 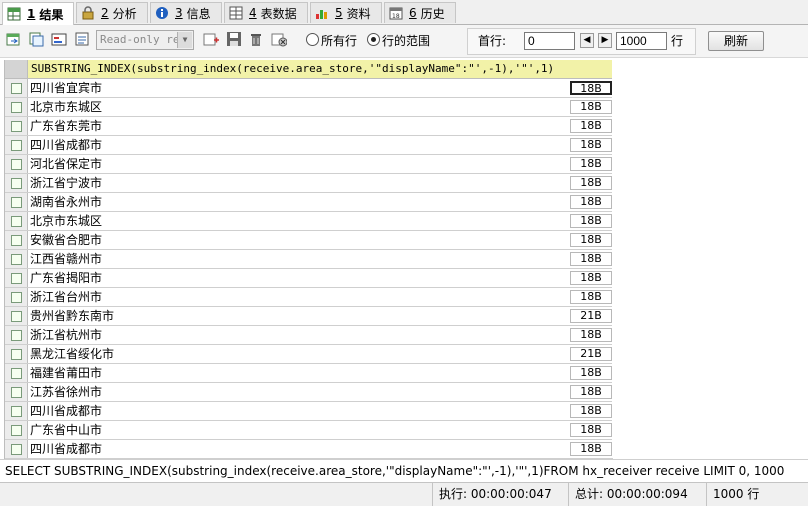 I want to click on first-row-input, so click(x=549, y=41).